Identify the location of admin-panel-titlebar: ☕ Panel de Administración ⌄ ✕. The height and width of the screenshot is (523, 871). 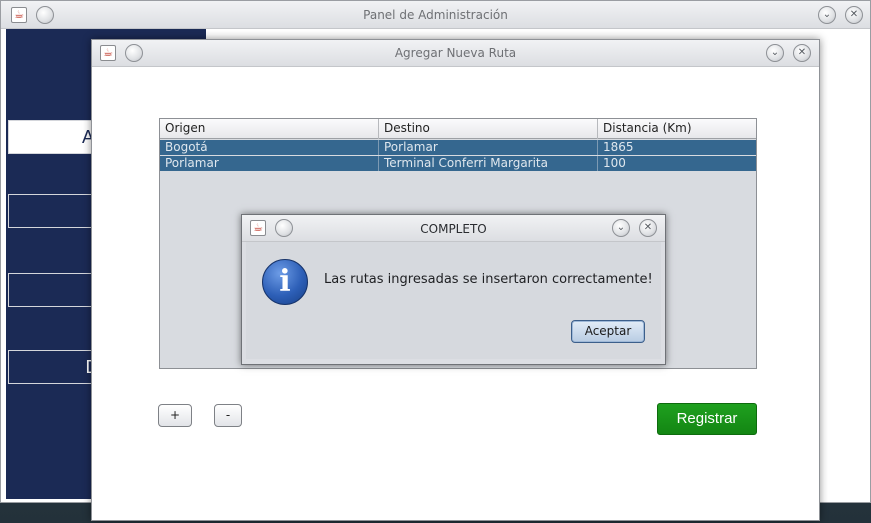
(435, 15).